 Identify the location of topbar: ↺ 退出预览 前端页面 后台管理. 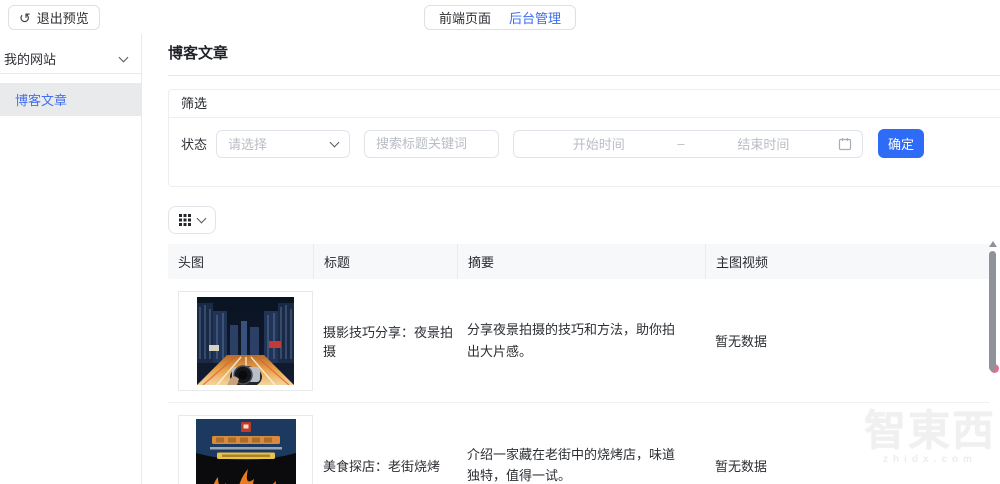
(500, 17).